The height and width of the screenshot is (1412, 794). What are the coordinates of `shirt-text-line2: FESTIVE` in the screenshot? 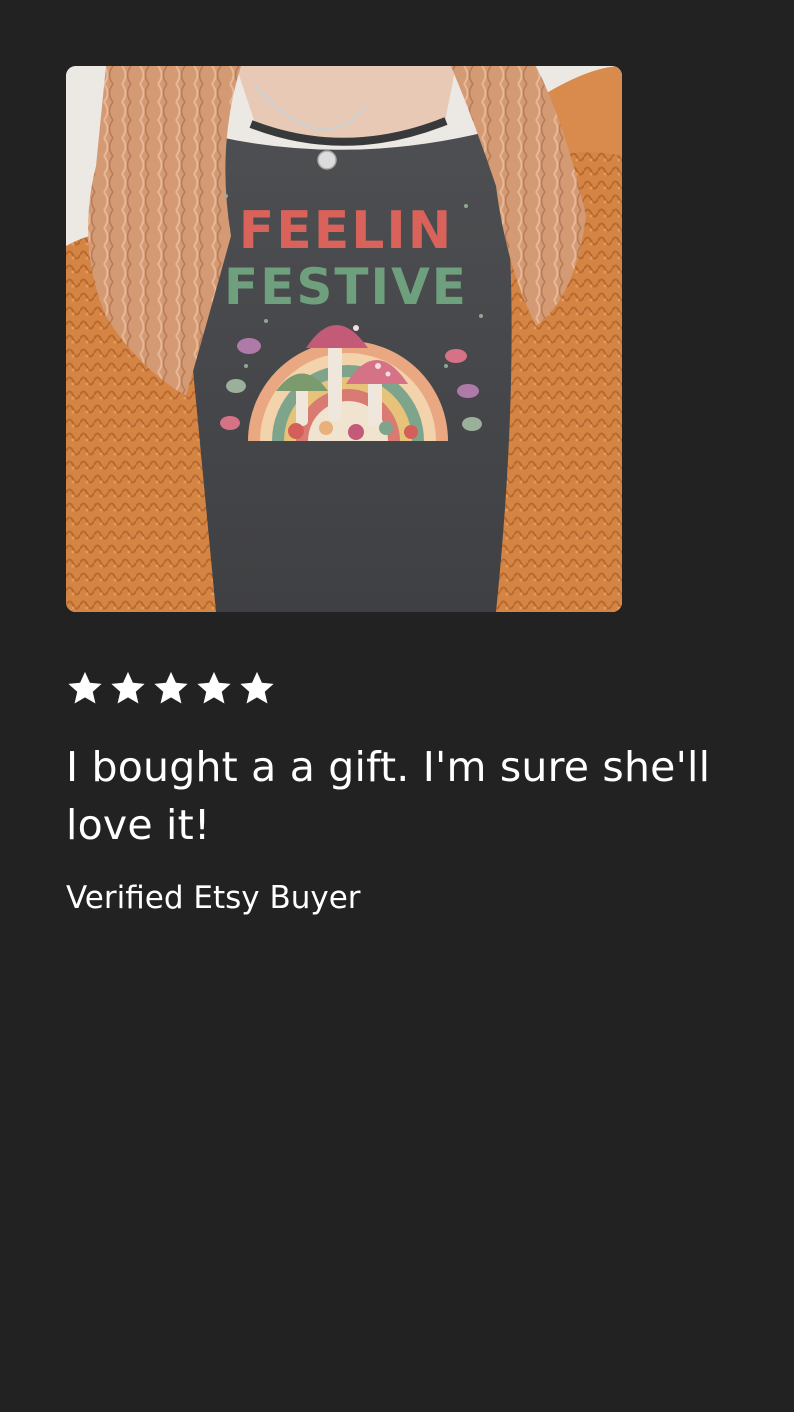 It's located at (346, 287).